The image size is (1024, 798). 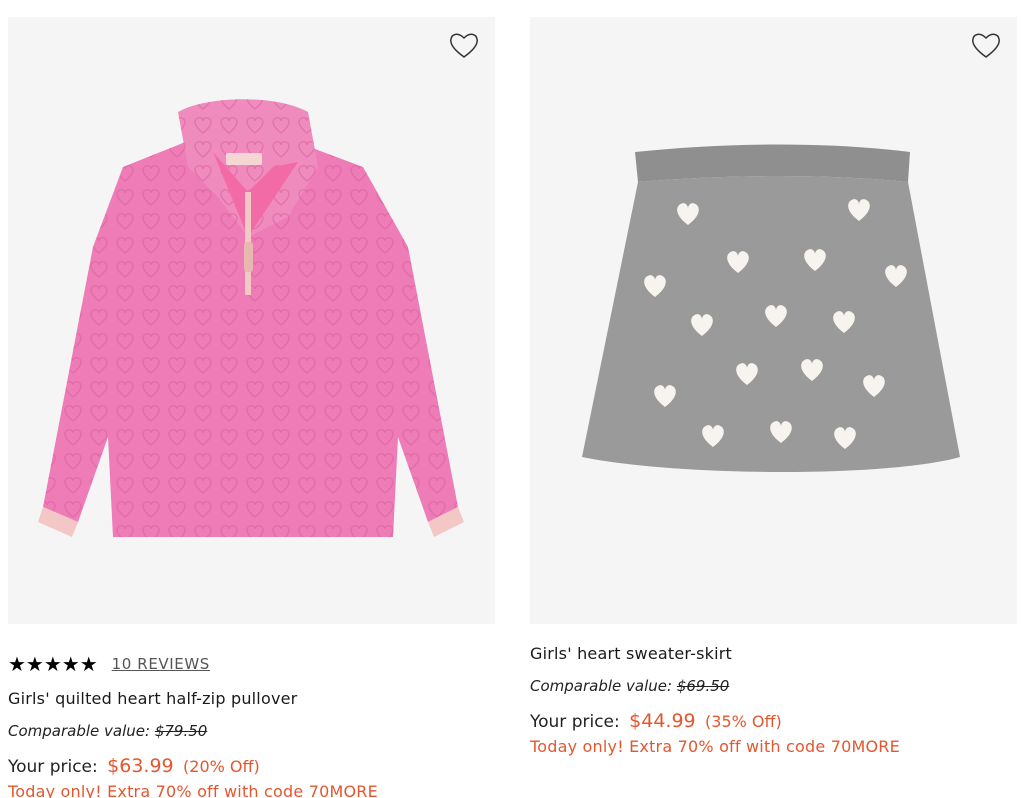 I want to click on price-row: Your price: $44.99 (35% Off), so click(x=773, y=721).